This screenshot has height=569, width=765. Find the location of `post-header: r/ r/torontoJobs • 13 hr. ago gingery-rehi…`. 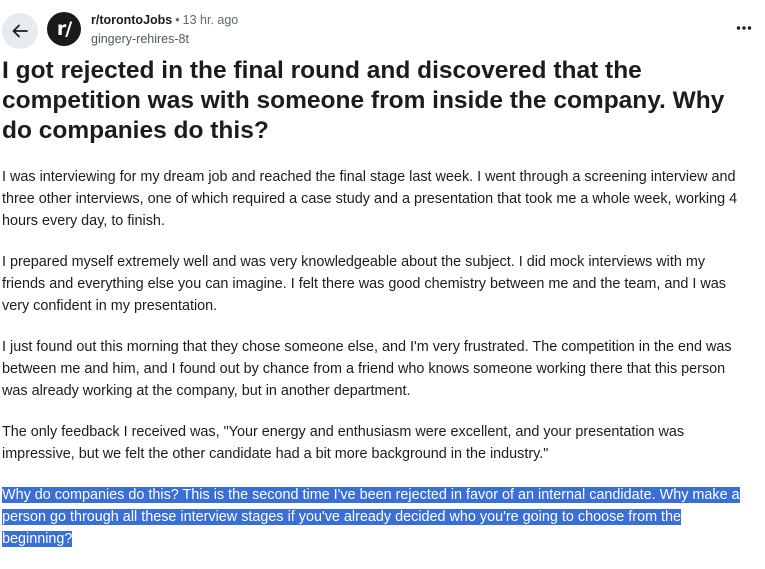

post-header: r/ r/torontoJobs • 13 hr. ago gingery-rehi… is located at coordinates (382, 28).